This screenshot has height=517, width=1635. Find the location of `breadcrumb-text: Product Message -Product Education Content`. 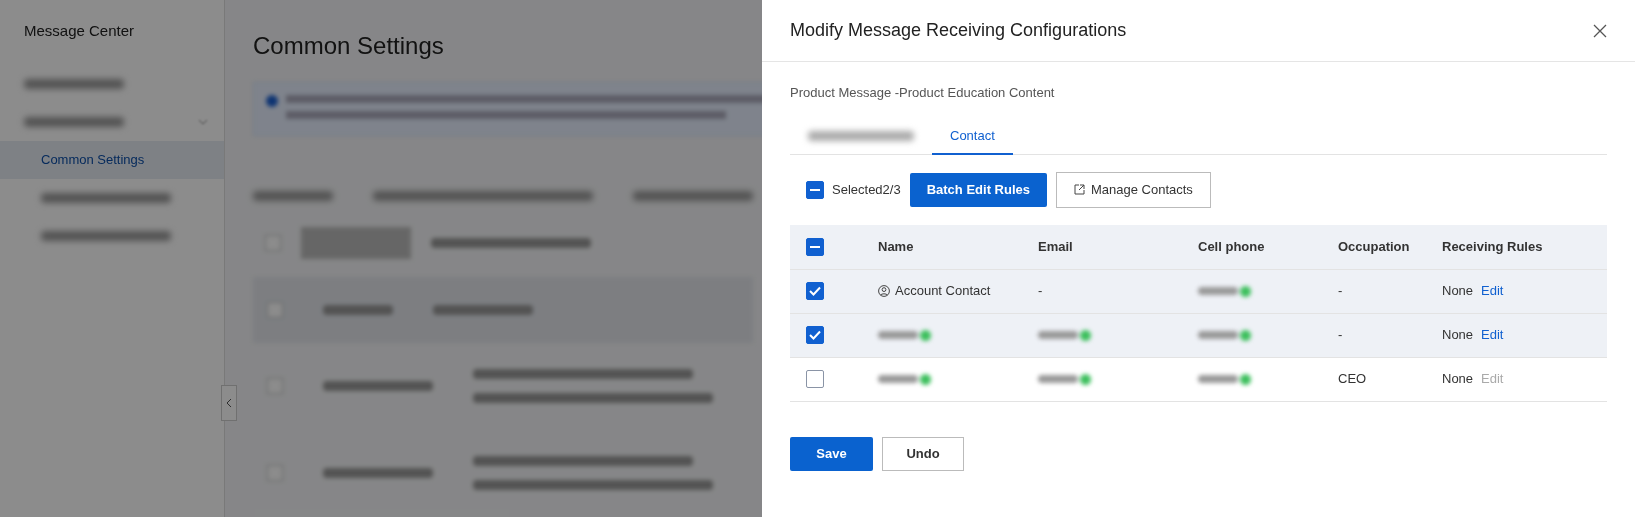

breadcrumb-text: Product Message -Product Education Content is located at coordinates (923, 93).